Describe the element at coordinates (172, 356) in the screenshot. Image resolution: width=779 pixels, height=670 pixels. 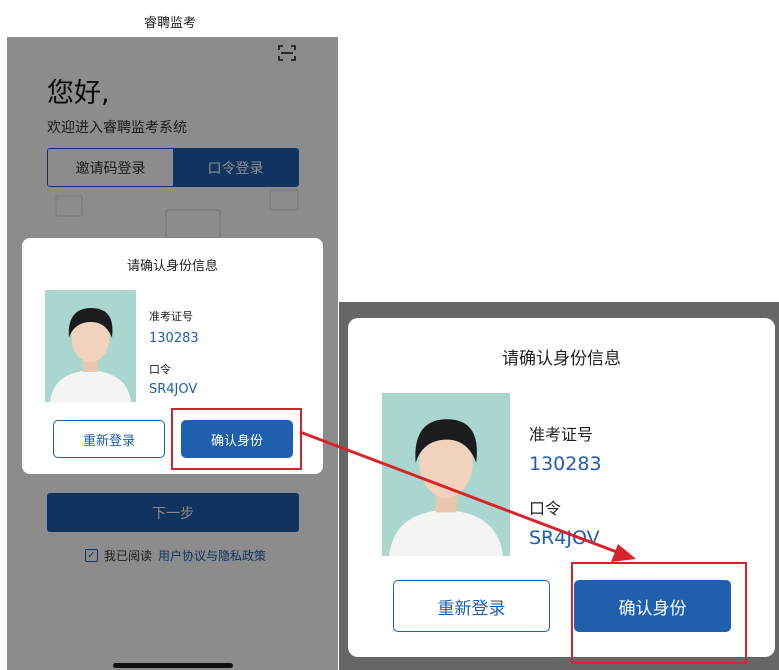
I see `confirm-identity-dialog: 请确认身份信息 准考证号 130283 口令 SR4JOV 重新登录 确认身份` at that location.